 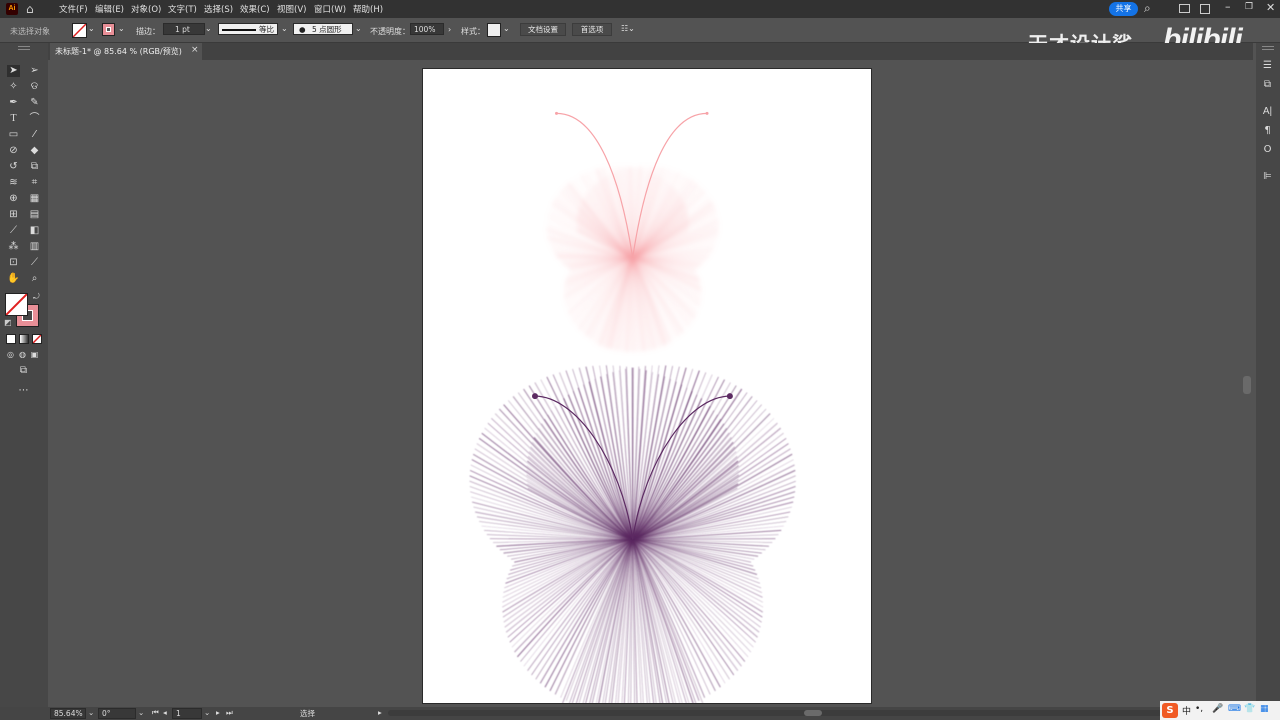 What do you see at coordinates (8, 322) in the screenshot?
I see `default-colors-icon: ◩` at bounding box center [8, 322].